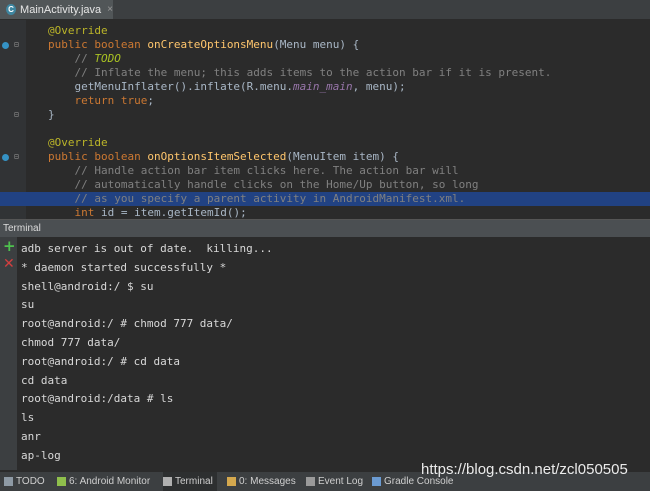  Describe the element at coordinates (41, 455) in the screenshot. I see `terminal-line: ap-log` at that location.